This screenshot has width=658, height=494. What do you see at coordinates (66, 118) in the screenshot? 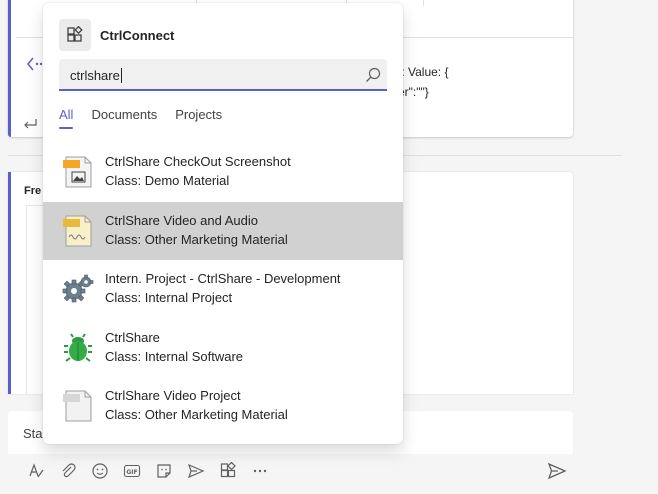
I see `tab-all: All` at bounding box center [66, 118].